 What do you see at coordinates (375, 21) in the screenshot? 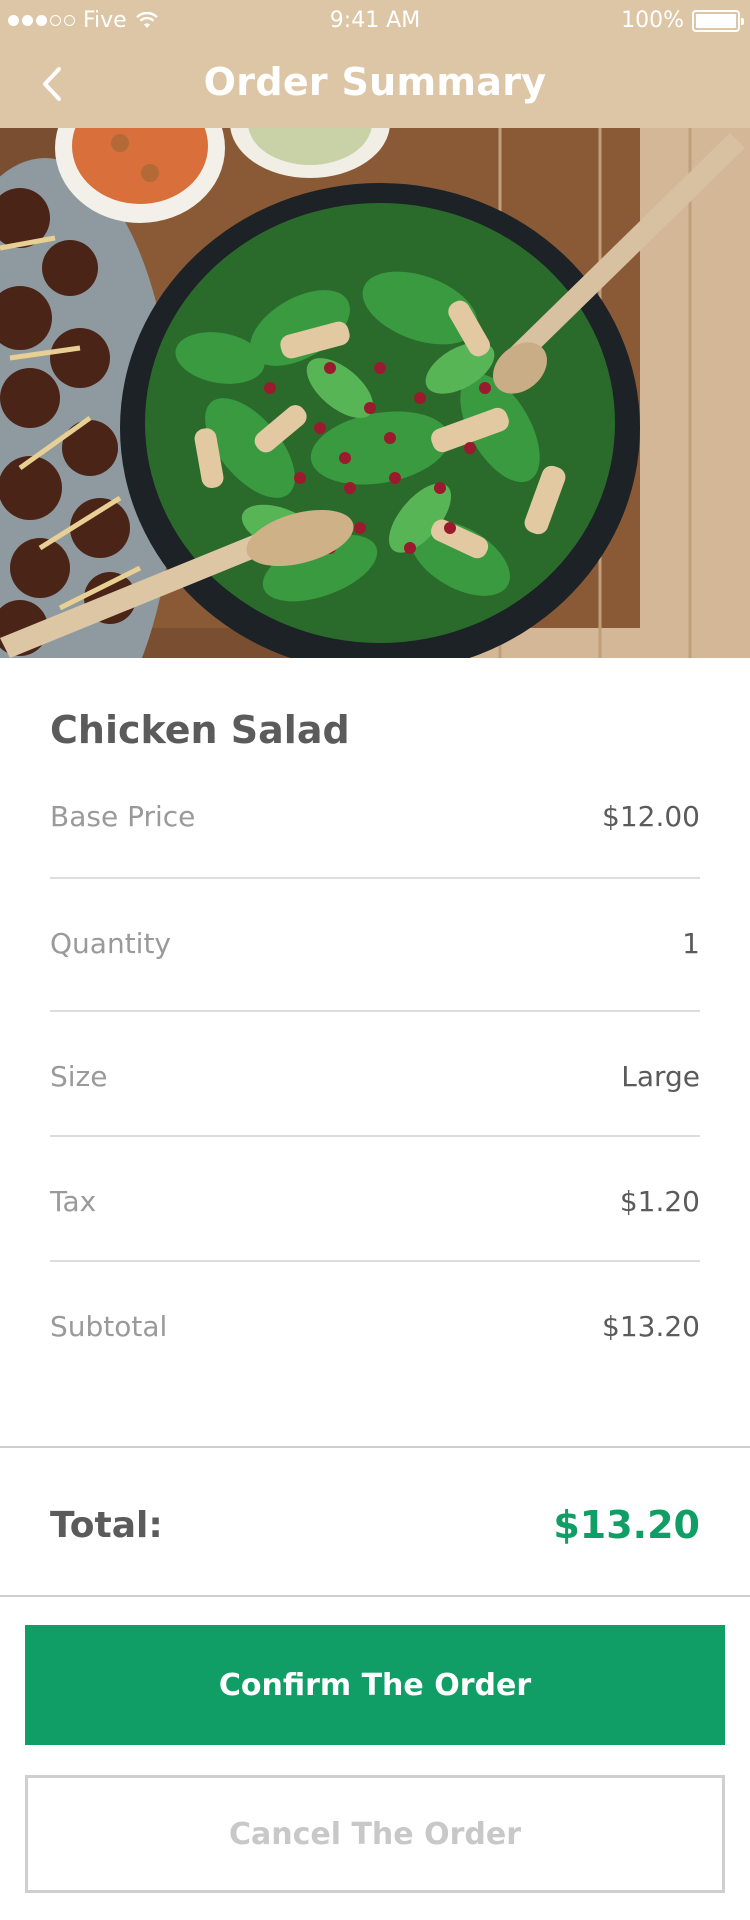
I see `status-bar: Five 9:41 AM 100%` at bounding box center [375, 21].